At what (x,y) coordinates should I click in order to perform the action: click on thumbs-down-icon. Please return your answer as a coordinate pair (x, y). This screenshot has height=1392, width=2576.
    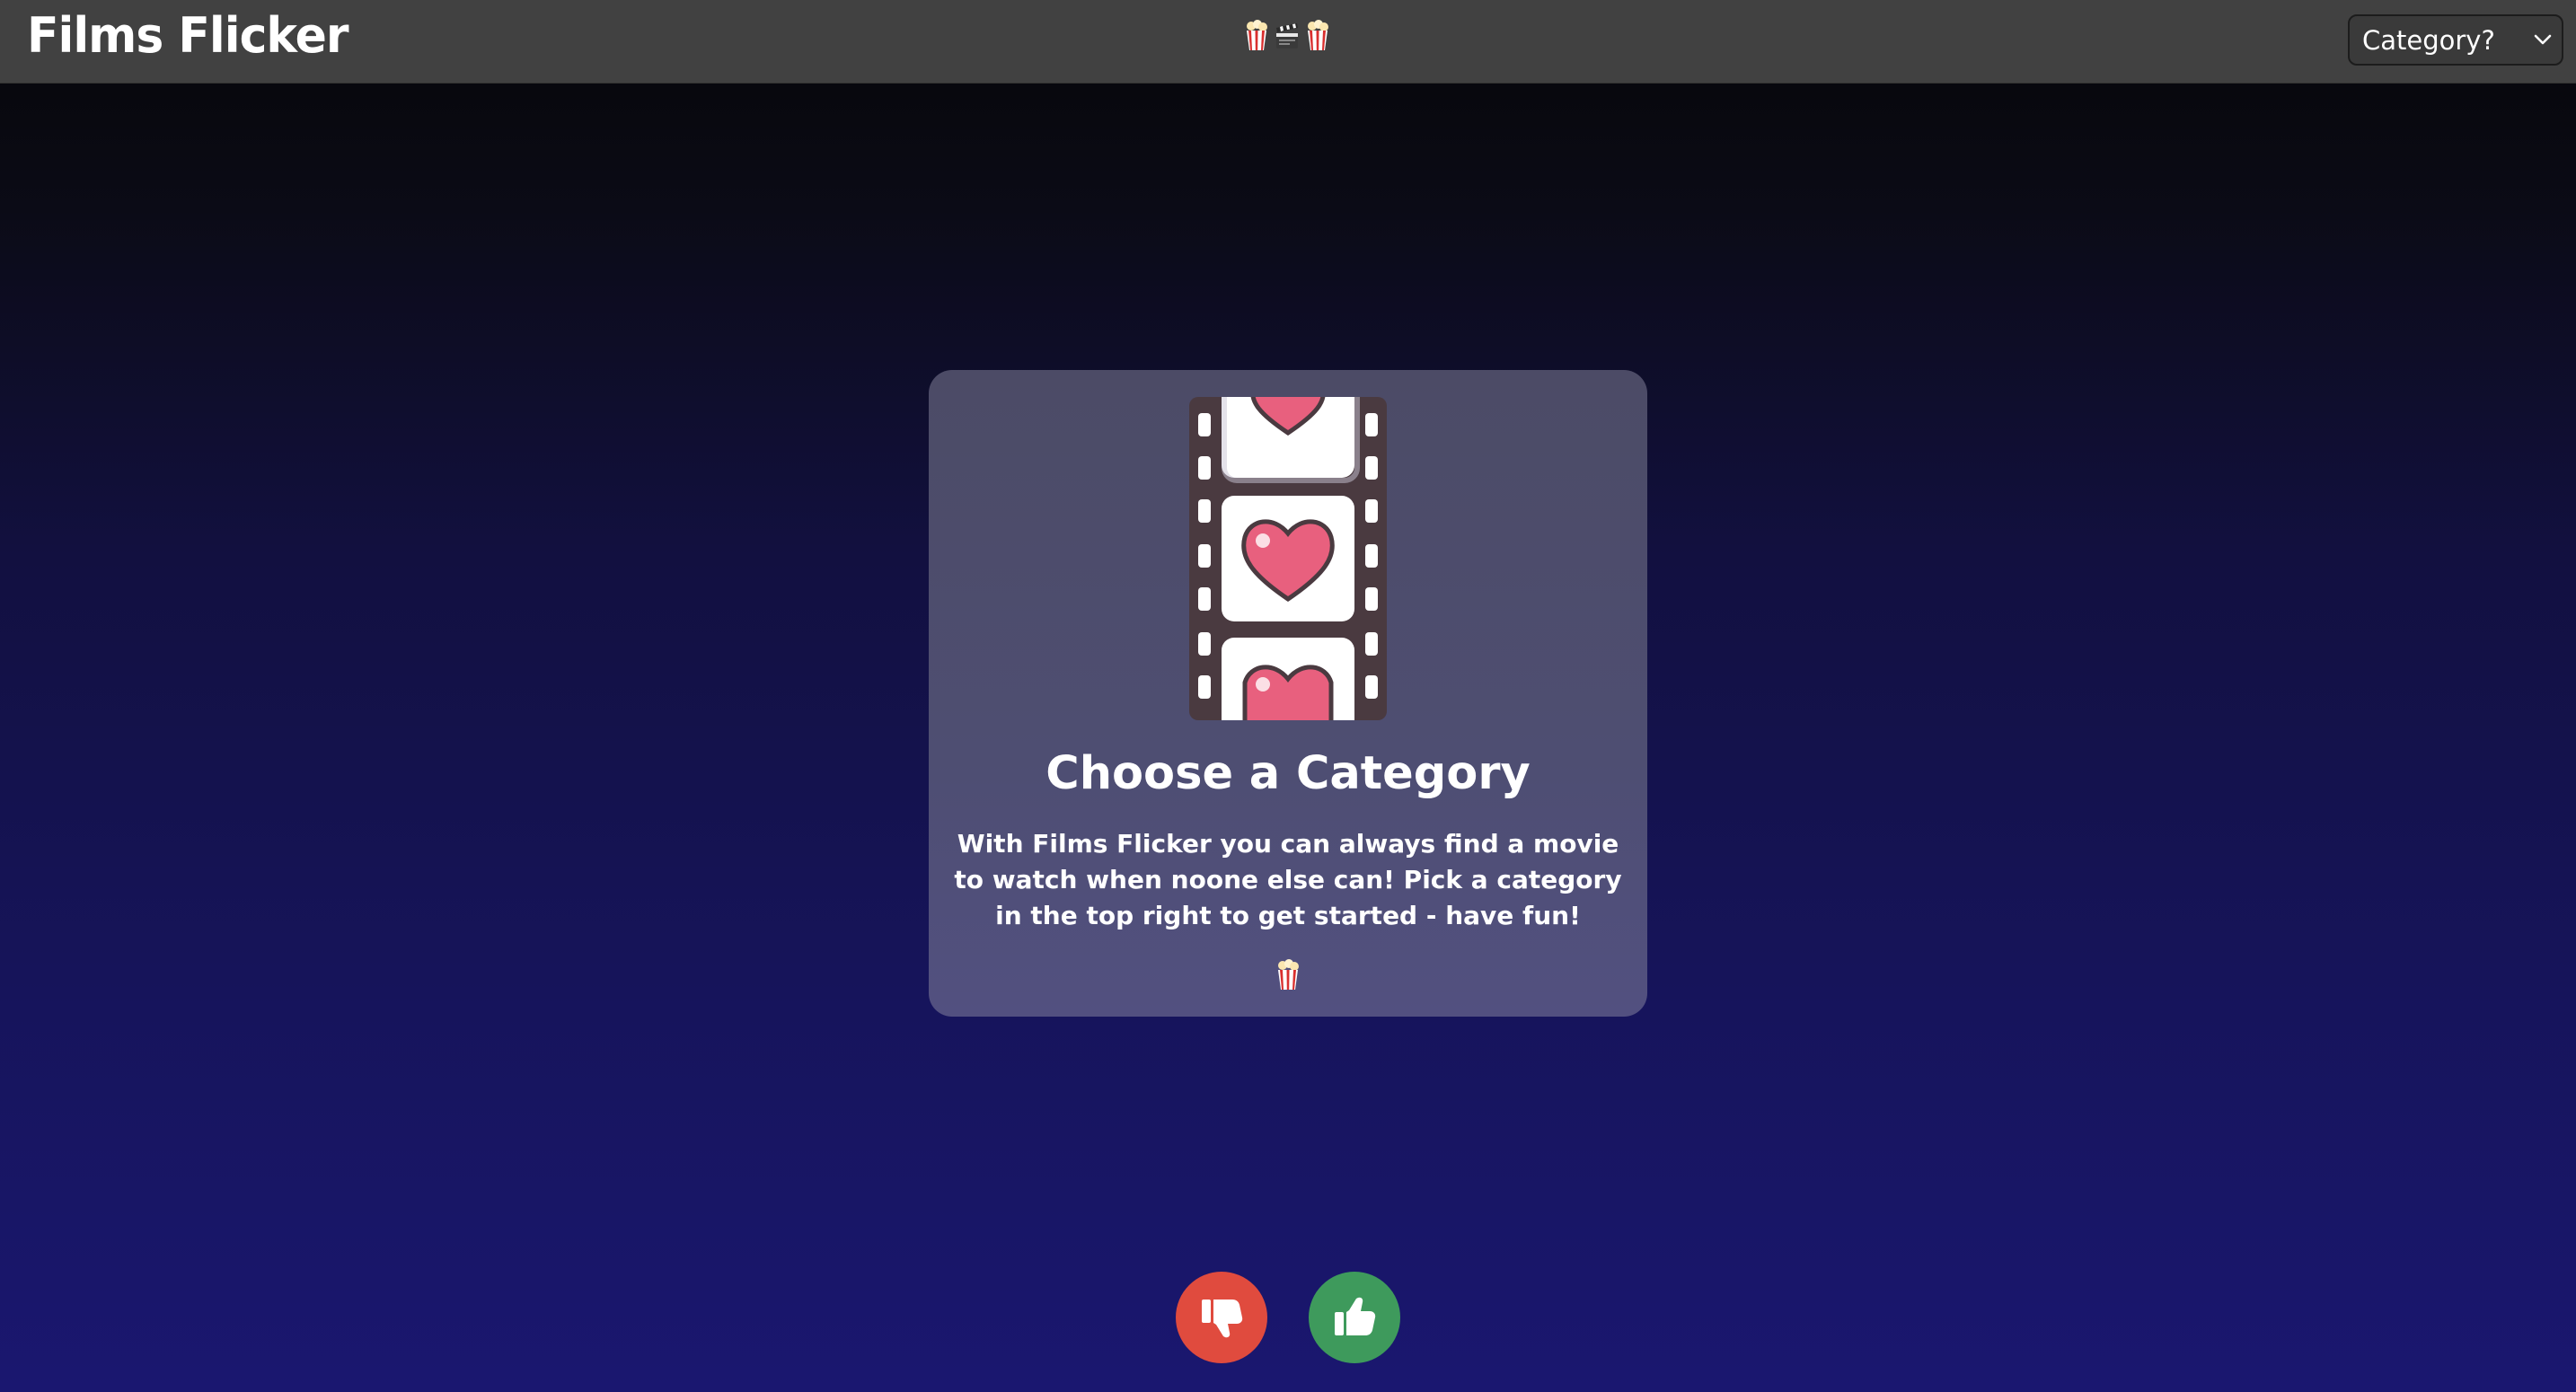
    Looking at the image, I should click on (1222, 1318).